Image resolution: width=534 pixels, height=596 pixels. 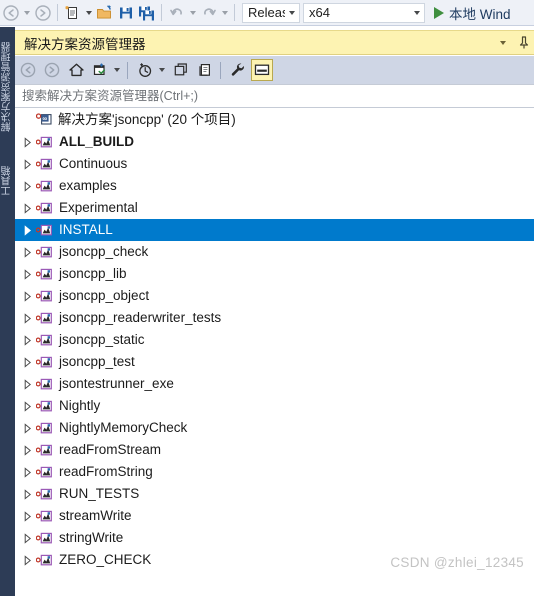 What do you see at coordinates (86, 229) in the screenshot?
I see `project-label: INSTALL` at bounding box center [86, 229].